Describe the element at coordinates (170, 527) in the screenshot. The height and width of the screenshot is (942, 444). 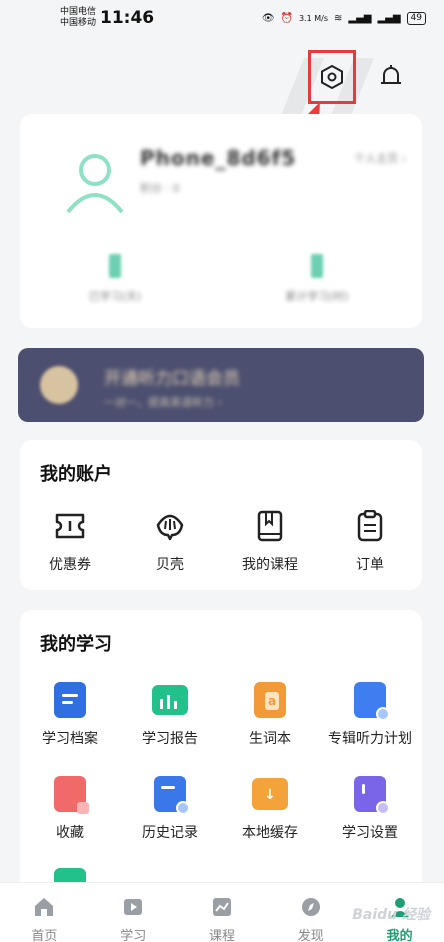
I see `shell-icon` at that location.